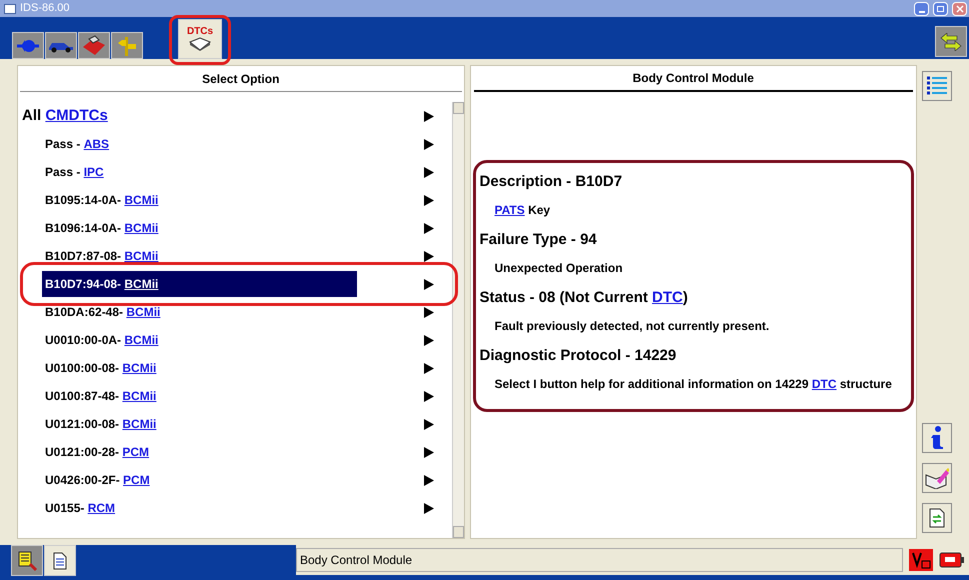 The width and height of the screenshot is (969, 580). I want to click on close-icon, so click(960, 8).